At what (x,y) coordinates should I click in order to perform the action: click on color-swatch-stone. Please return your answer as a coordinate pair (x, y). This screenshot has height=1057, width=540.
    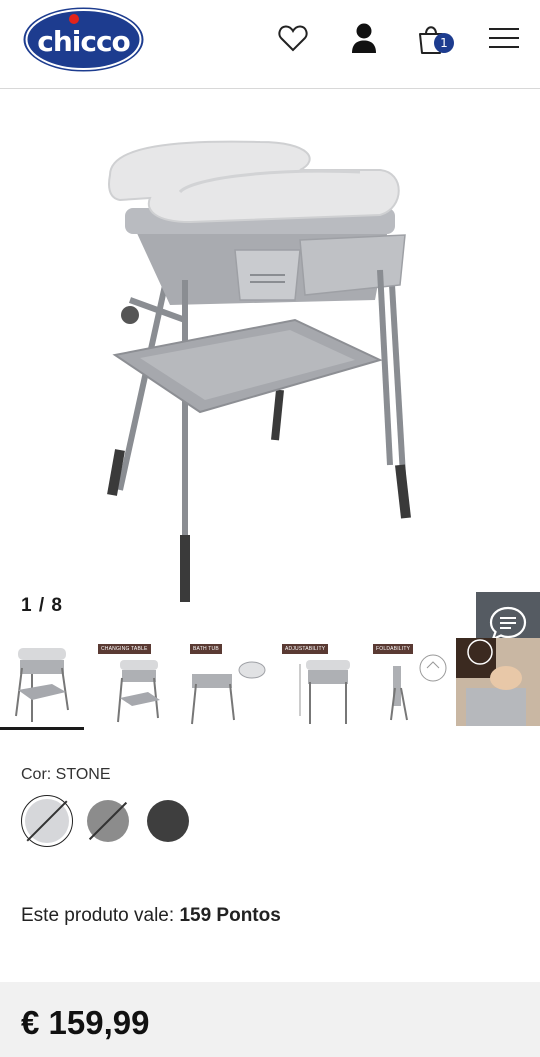
    Looking at the image, I should click on (47, 821).